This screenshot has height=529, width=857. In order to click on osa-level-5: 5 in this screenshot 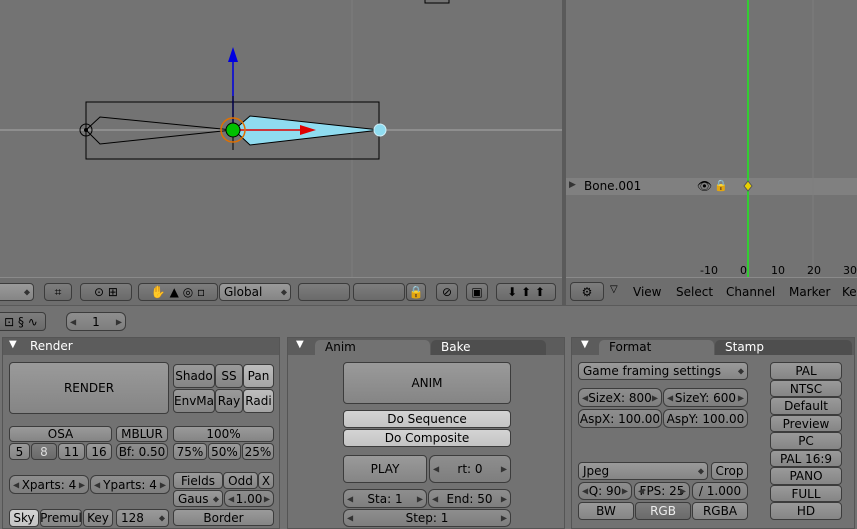, I will do `click(19, 451)`.